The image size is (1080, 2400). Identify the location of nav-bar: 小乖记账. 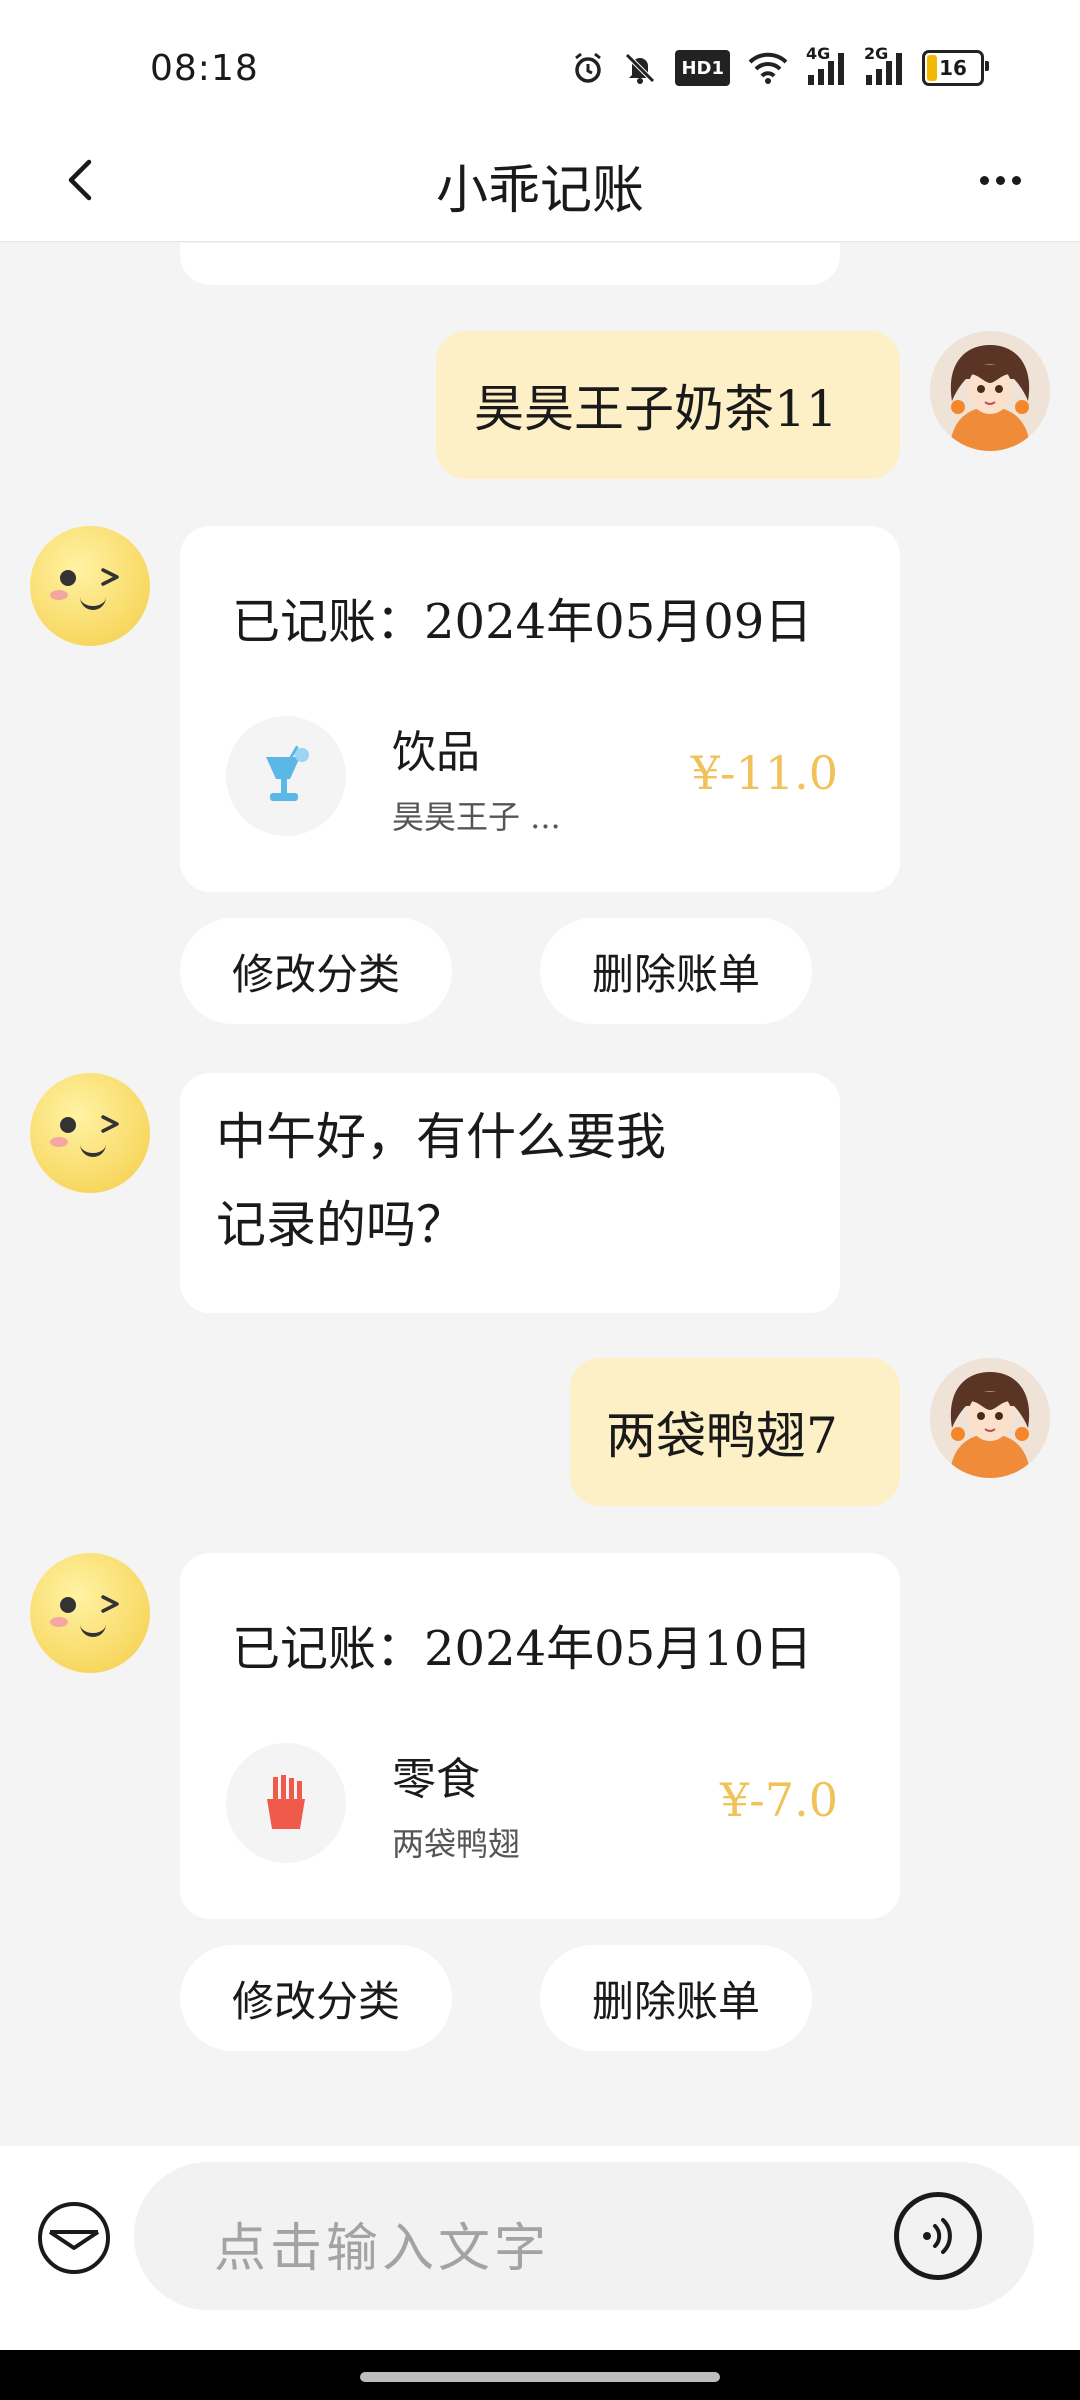
(540, 181).